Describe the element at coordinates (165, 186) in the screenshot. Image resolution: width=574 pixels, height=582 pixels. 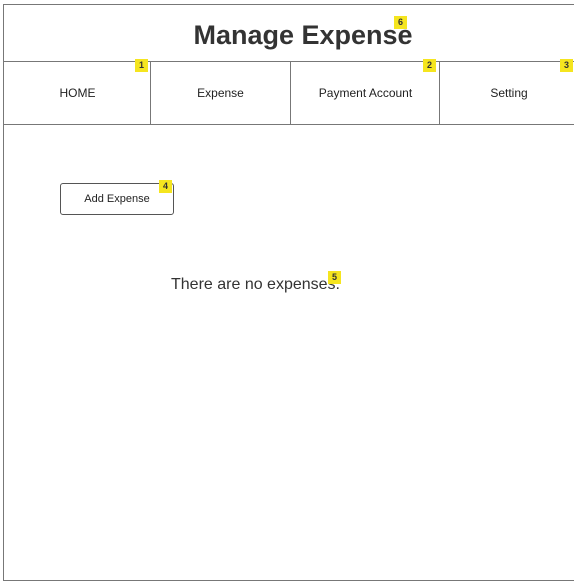
I see `annotation-badge-4: 4` at that location.